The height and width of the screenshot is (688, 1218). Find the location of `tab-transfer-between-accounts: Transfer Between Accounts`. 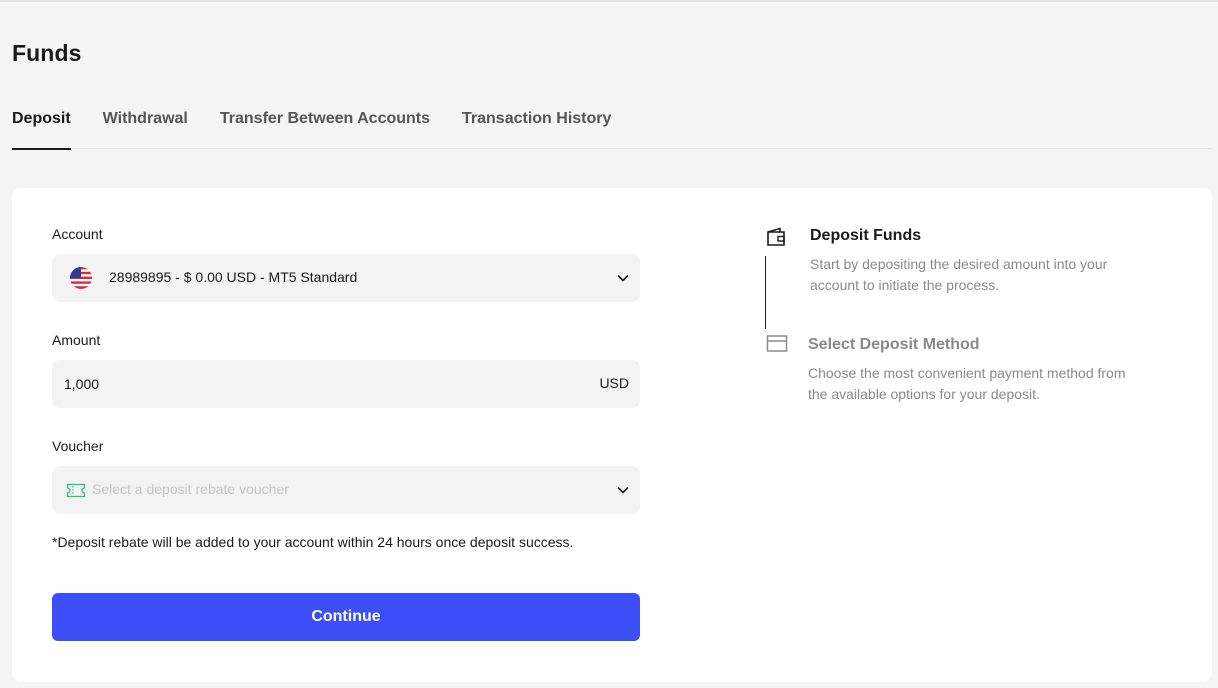

tab-transfer-between-accounts: Transfer Between Accounts is located at coordinates (325, 126).